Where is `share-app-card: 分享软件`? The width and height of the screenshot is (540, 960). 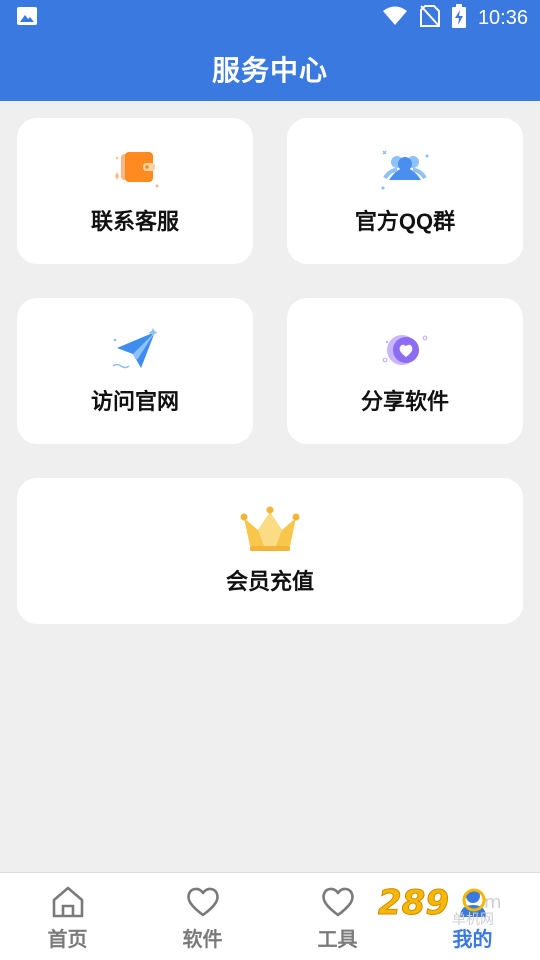 share-app-card: 分享软件 is located at coordinates (405, 371).